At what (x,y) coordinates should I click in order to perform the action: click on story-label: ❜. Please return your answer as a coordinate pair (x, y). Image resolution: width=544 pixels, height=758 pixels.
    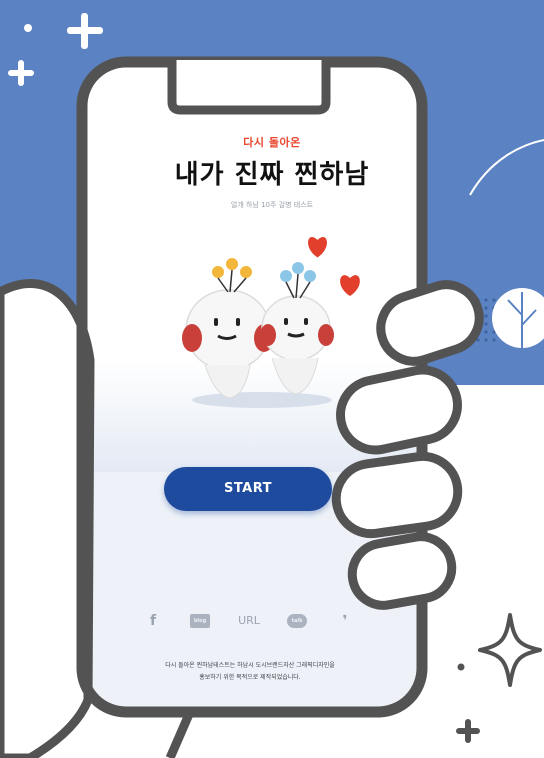
    Looking at the image, I should click on (345, 621).